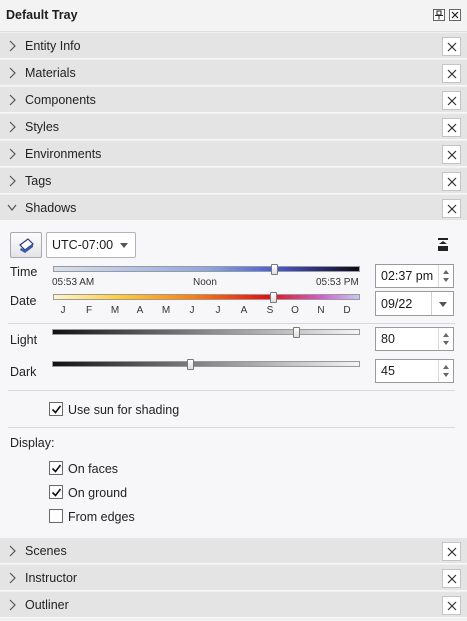 The image size is (467, 621). Describe the element at coordinates (233, 181) in the screenshot. I see `panel-tags: Tags` at that location.